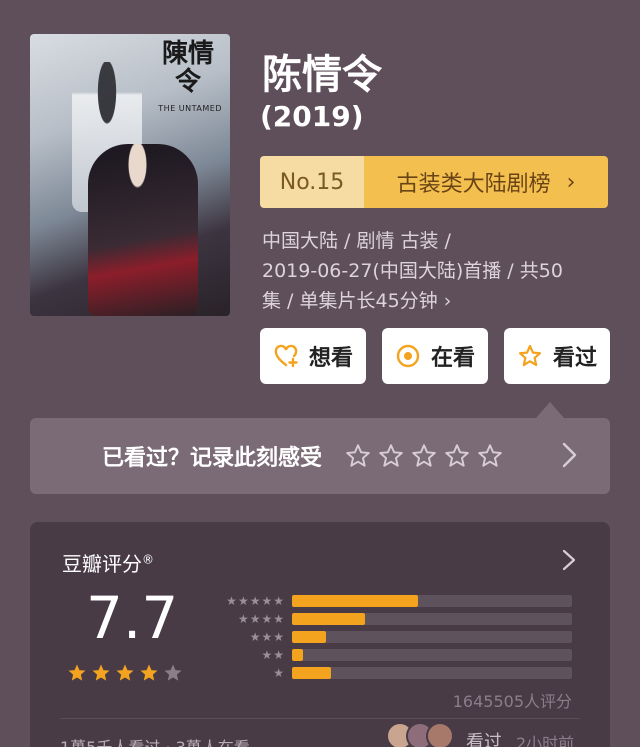 The width and height of the screenshot is (640, 747). Describe the element at coordinates (484, 739) in the screenshot. I see `seen-label: 看过` at that location.